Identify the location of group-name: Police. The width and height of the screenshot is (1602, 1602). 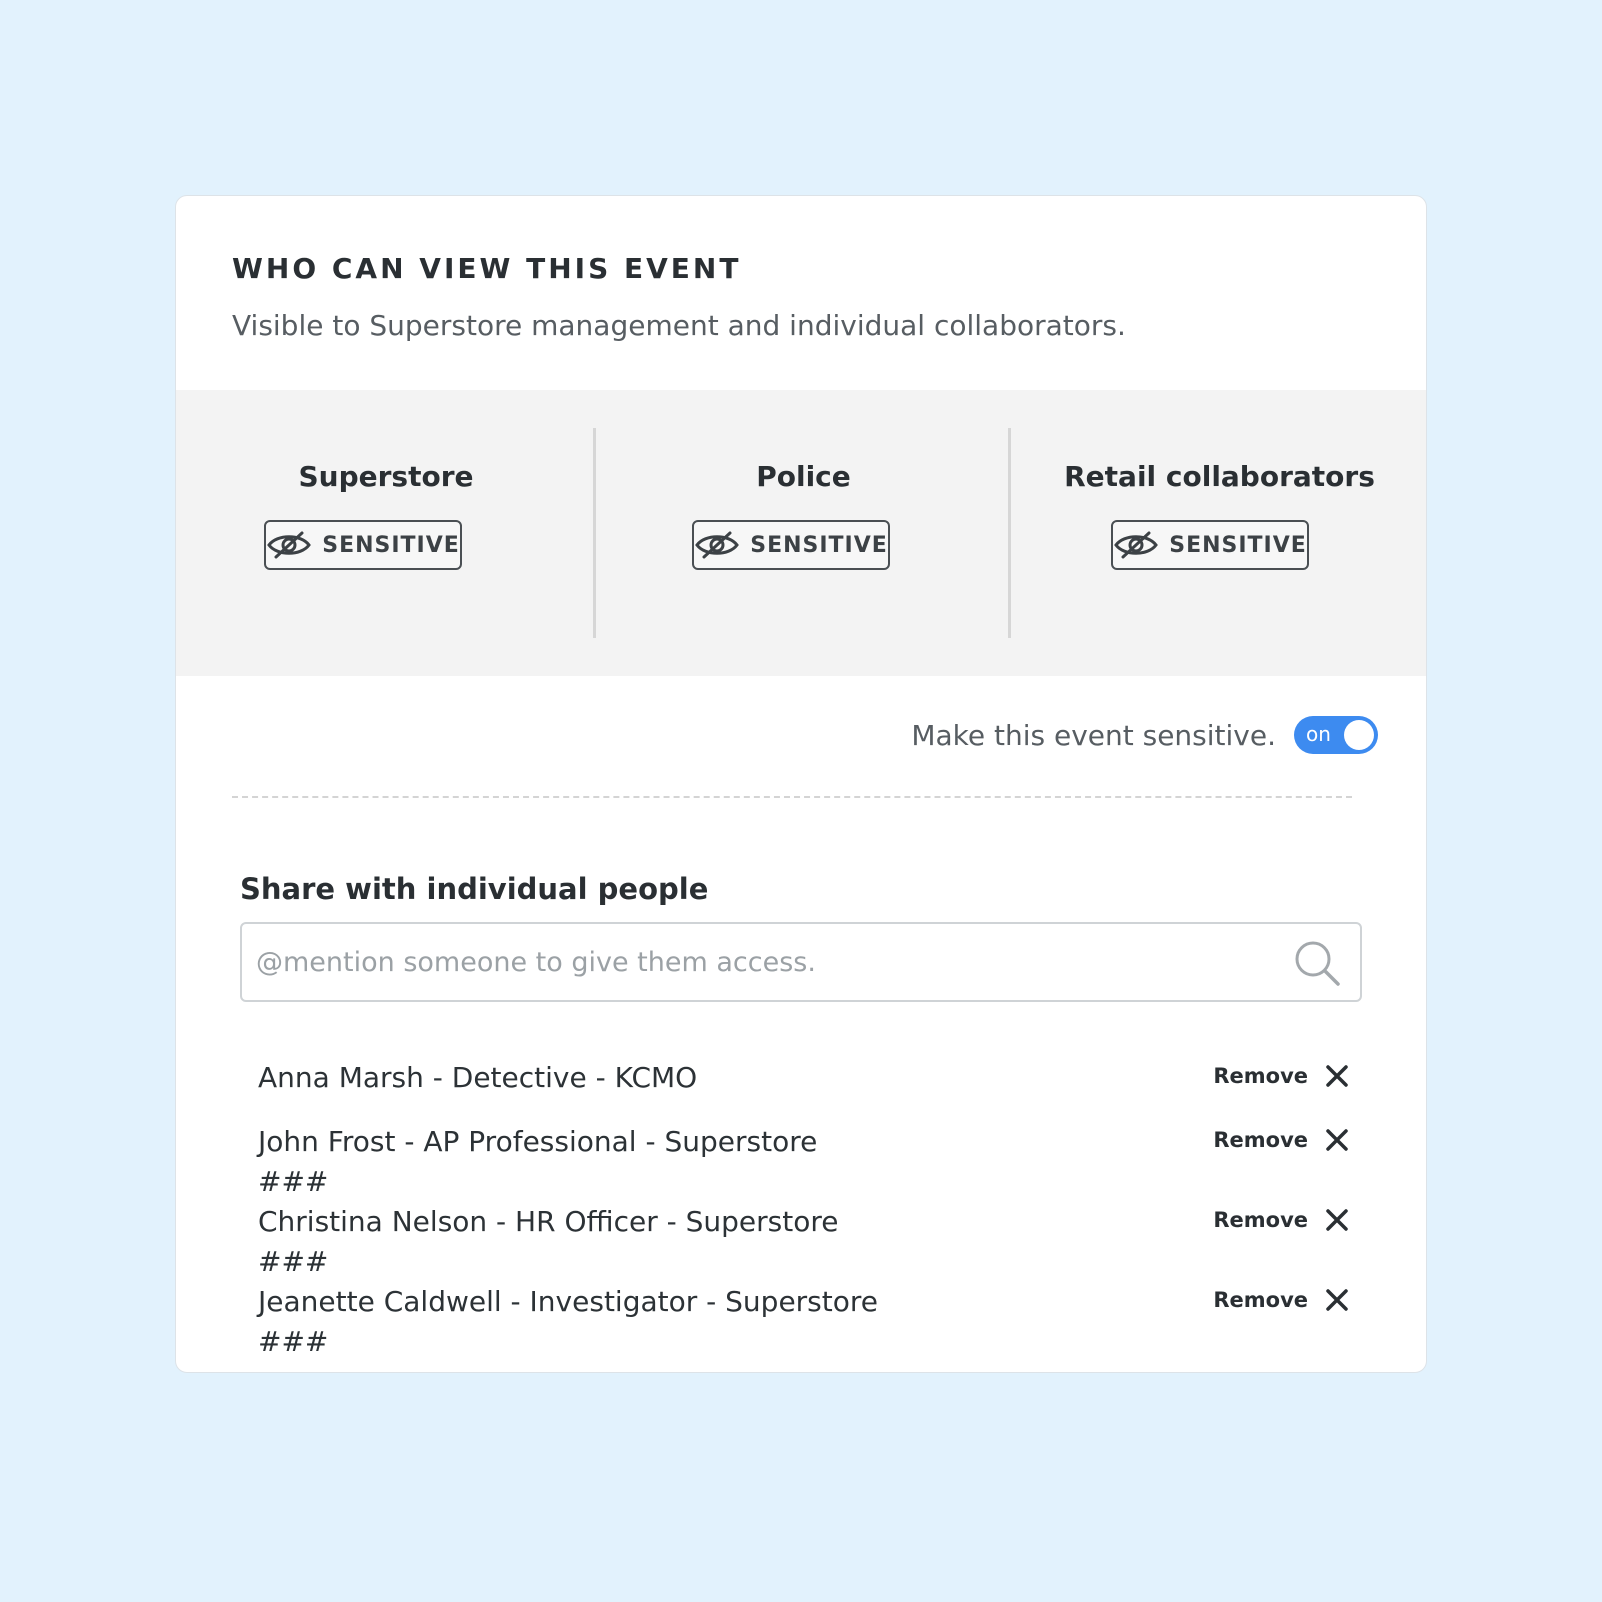
(803, 476).